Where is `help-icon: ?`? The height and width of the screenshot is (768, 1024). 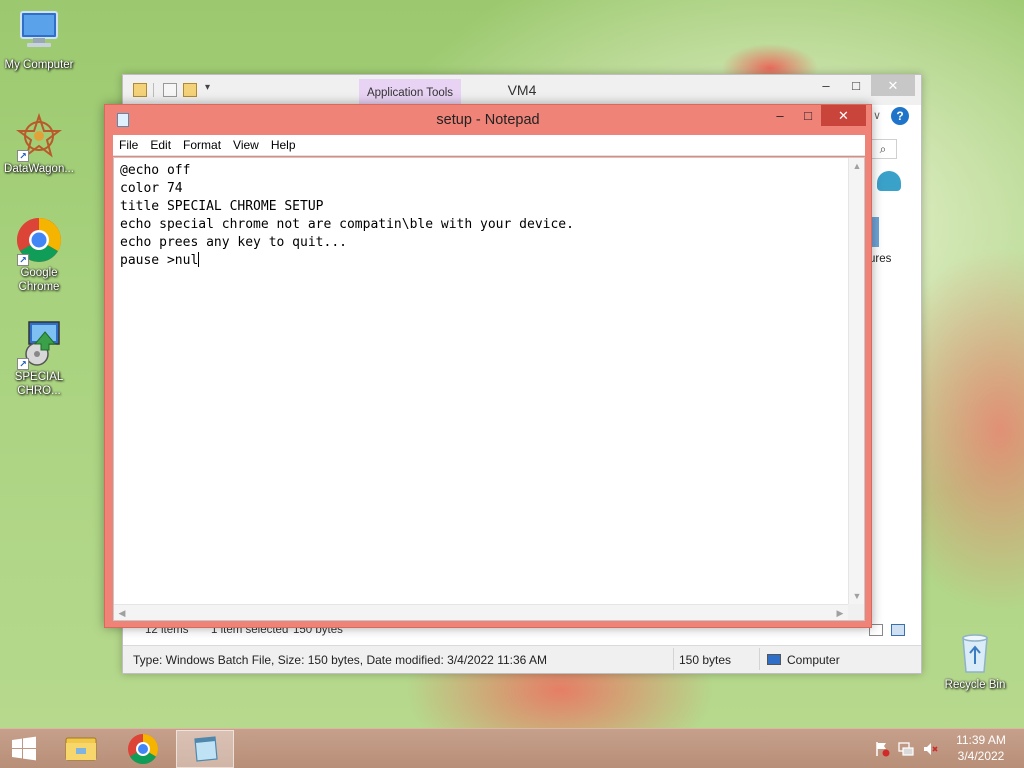
help-icon: ? is located at coordinates (900, 116).